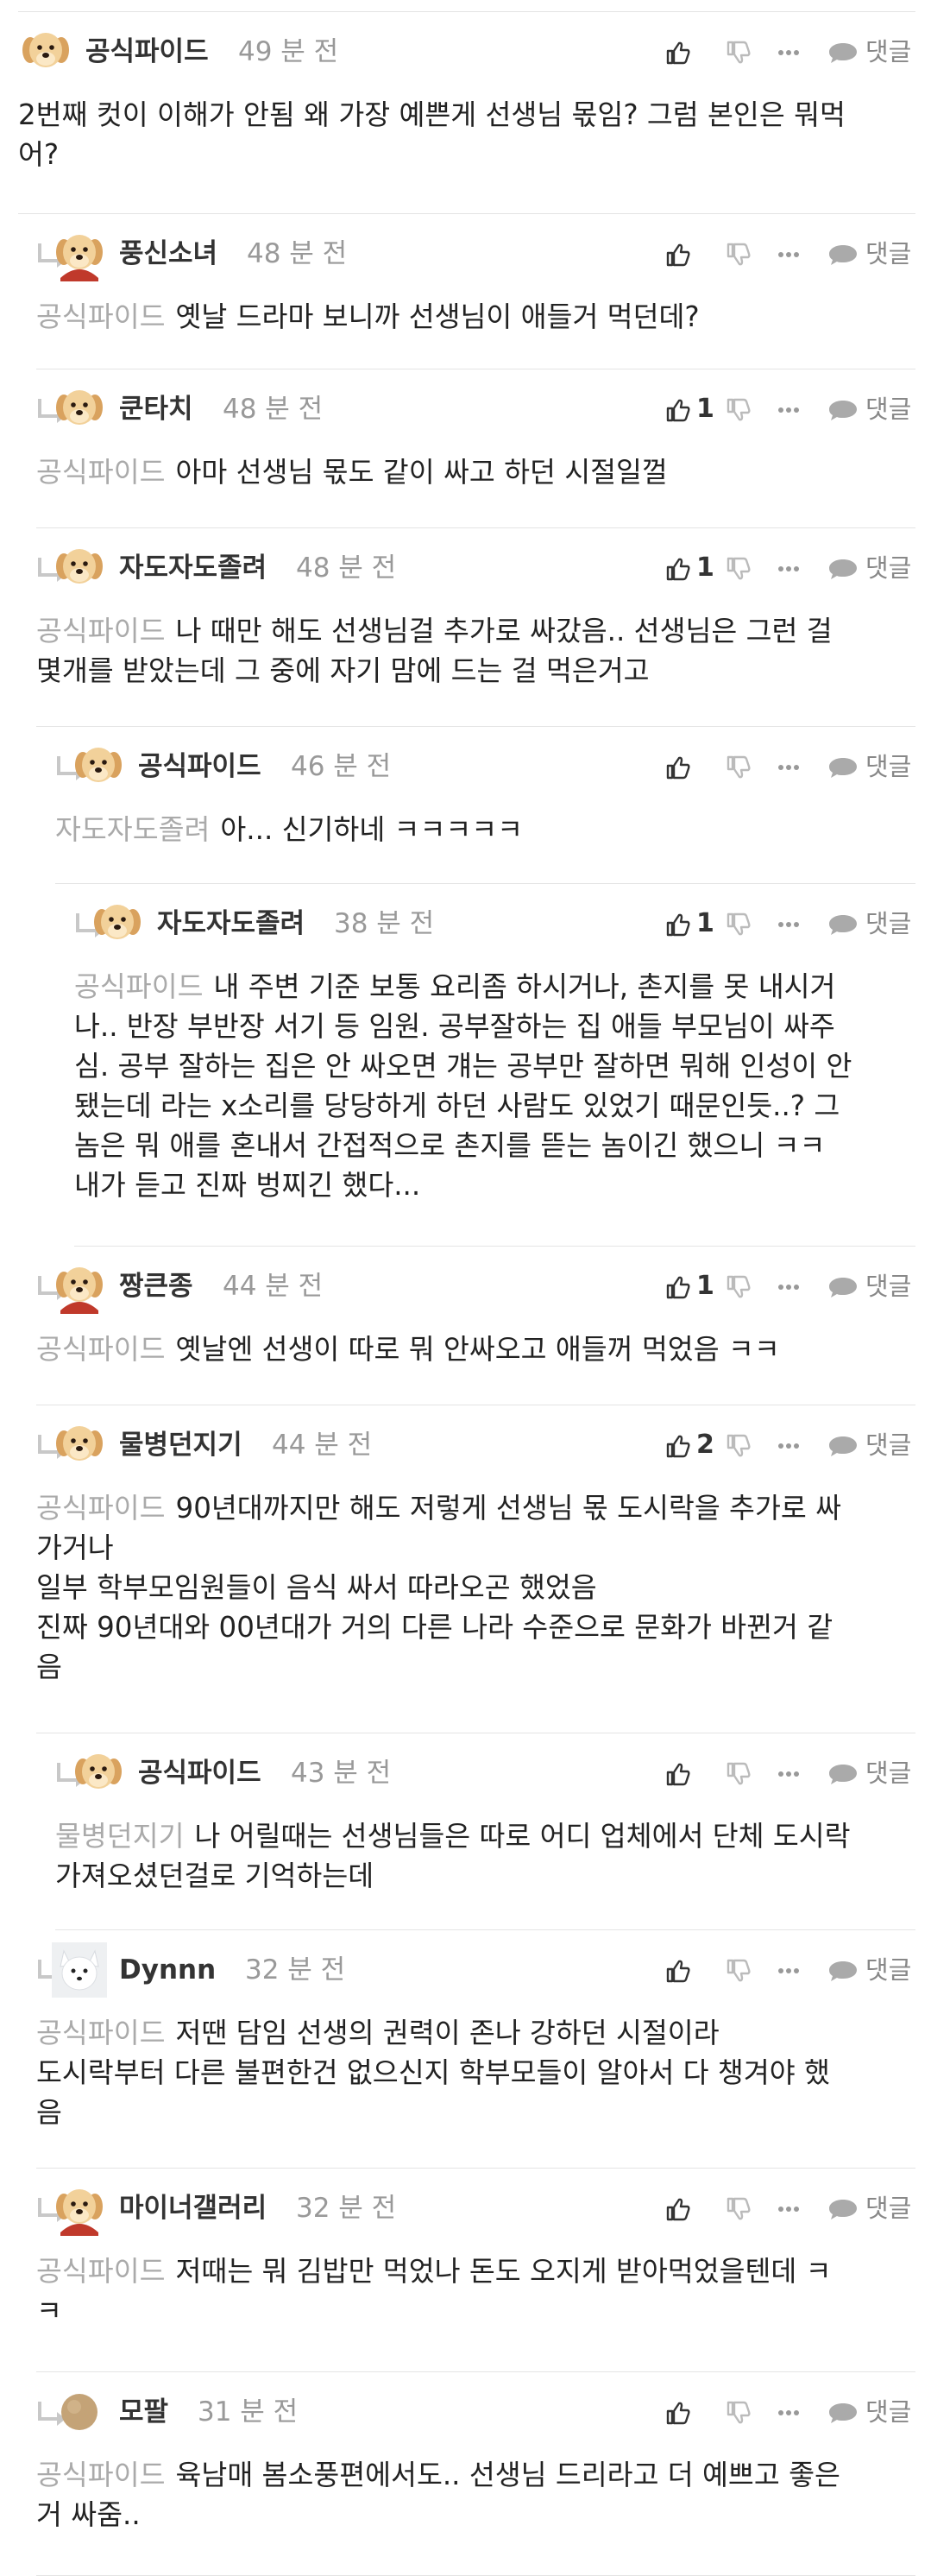 The width and height of the screenshot is (931, 2576). I want to click on mention-link: 물병던지기, so click(120, 1836).